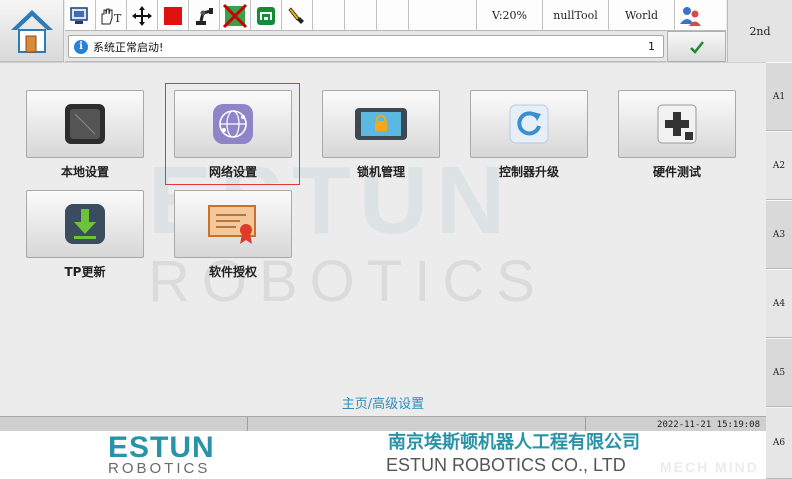 This screenshot has height=479, width=792. What do you see at coordinates (84, 172) in the screenshot?
I see `tile-label: 本地设置` at bounding box center [84, 172].